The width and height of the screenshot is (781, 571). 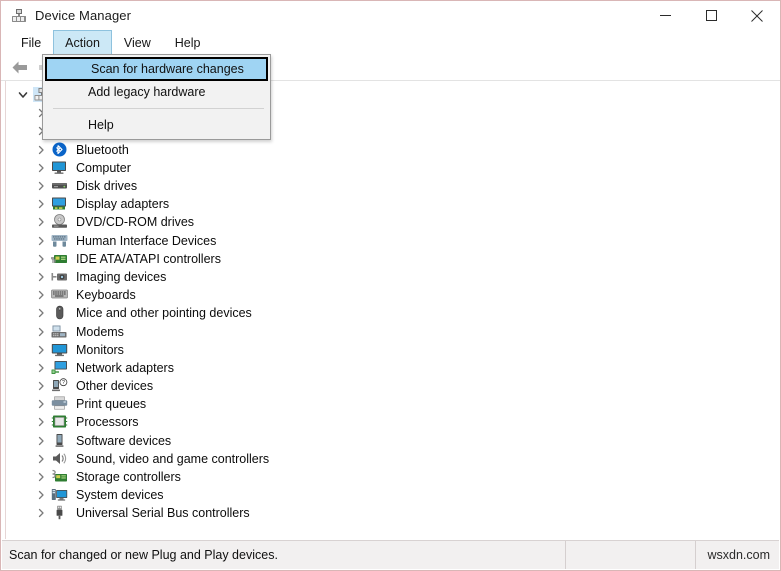 I want to click on watermark: wsxdn.com, so click(x=738, y=555).